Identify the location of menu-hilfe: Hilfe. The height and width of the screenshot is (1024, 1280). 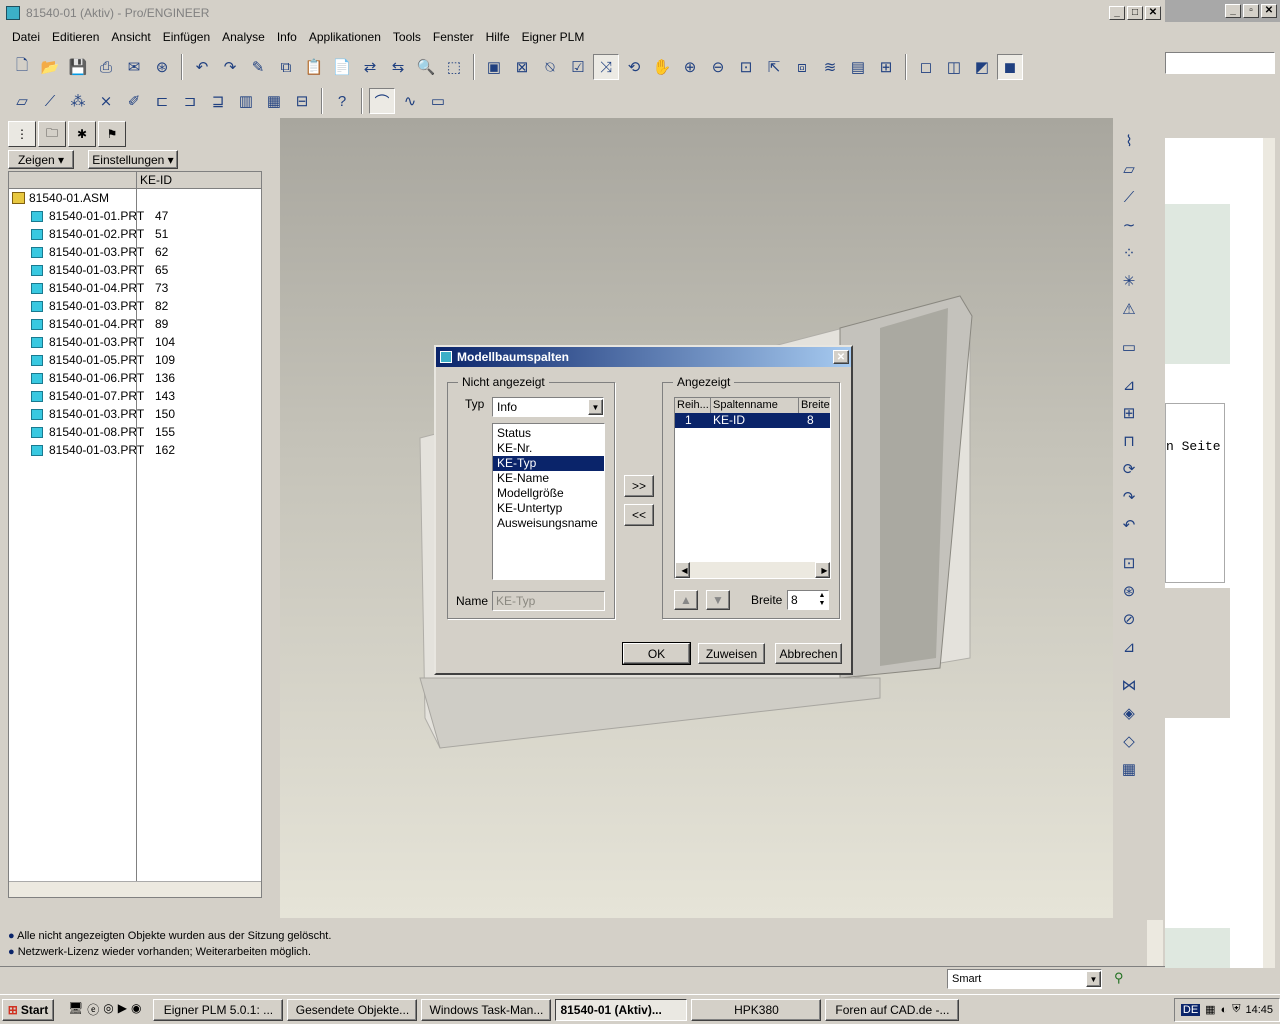
(498, 37).